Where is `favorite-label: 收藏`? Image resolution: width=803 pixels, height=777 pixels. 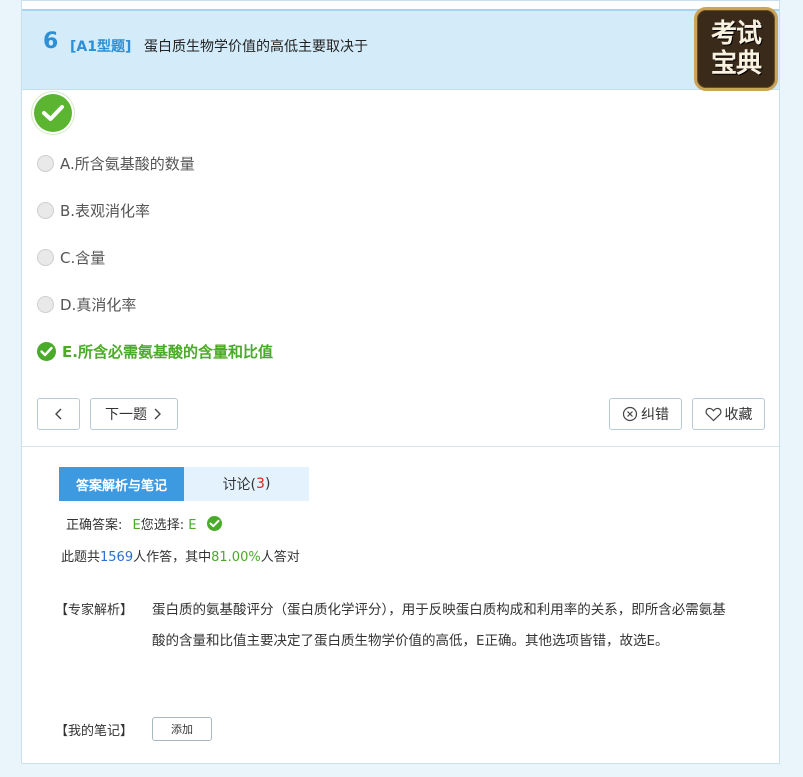
favorite-label: 收藏 is located at coordinates (738, 415).